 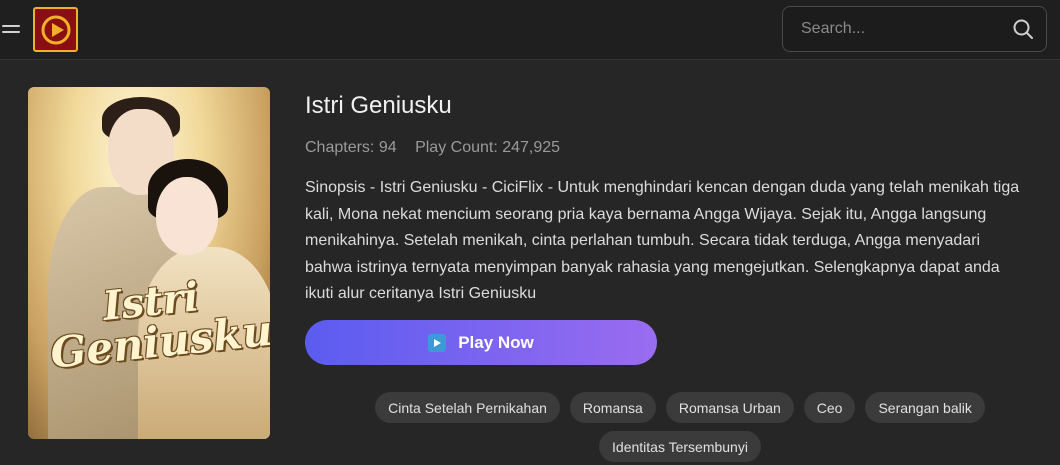 I want to click on book-meta: Chapters: 94 Play Count: 247,925, so click(x=439, y=148).